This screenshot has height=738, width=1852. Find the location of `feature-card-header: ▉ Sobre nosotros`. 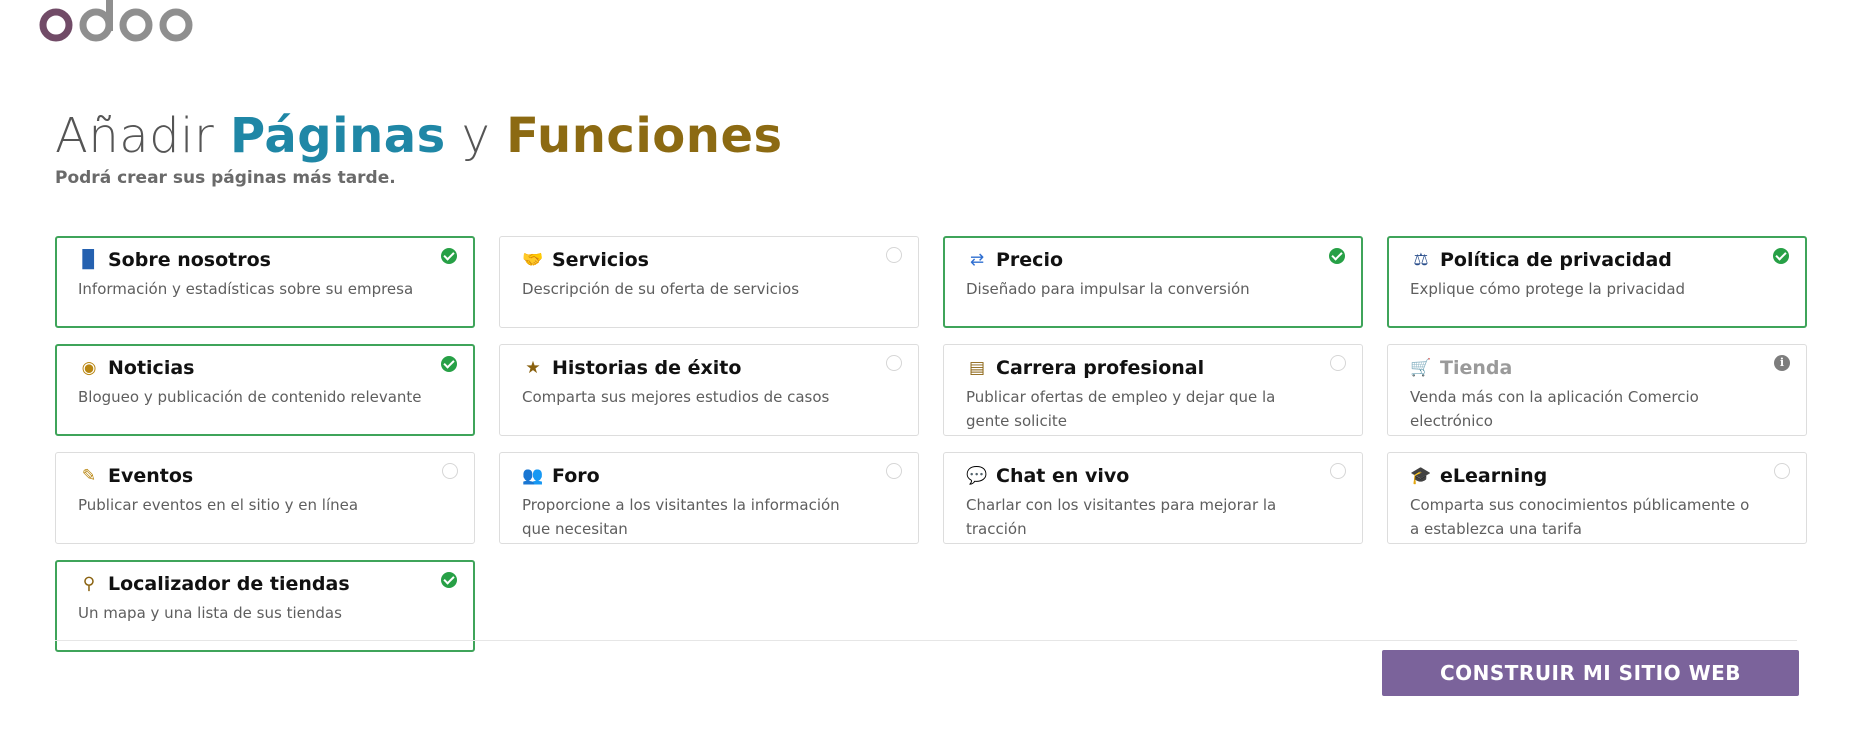

feature-card-header: ▉ Sobre nosotros is located at coordinates (252, 260).